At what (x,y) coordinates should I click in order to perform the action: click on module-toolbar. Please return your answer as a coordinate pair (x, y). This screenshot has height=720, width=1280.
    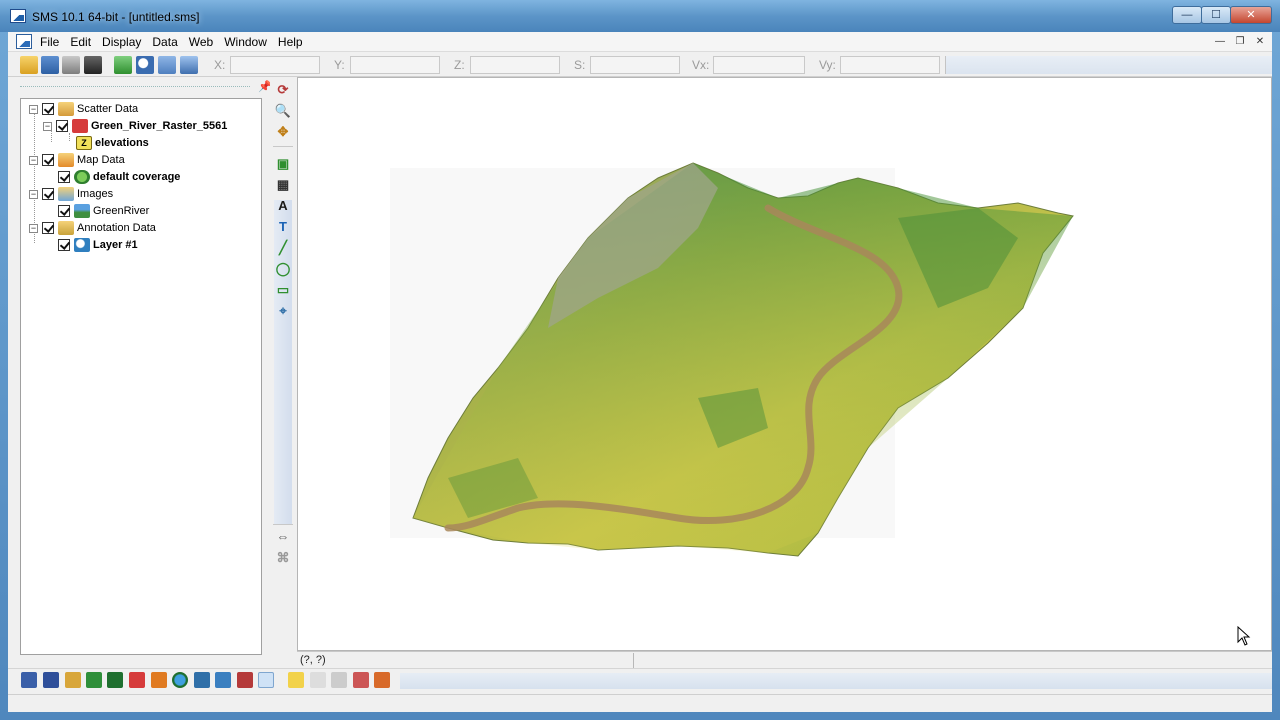
    Looking at the image, I should click on (640, 680).